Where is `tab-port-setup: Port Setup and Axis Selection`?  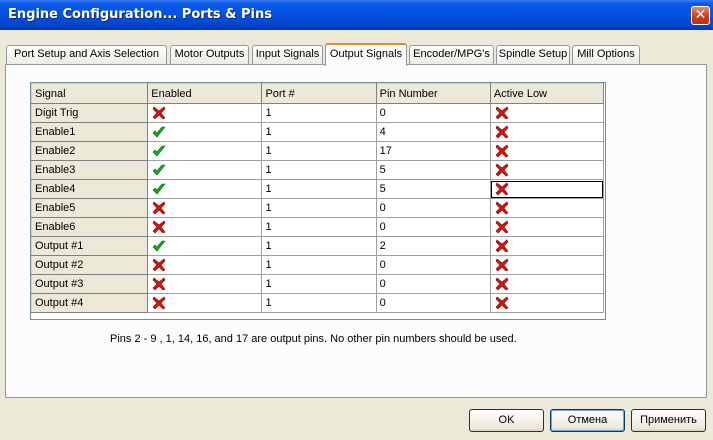
tab-port-setup: Port Setup and Axis Selection is located at coordinates (86, 54).